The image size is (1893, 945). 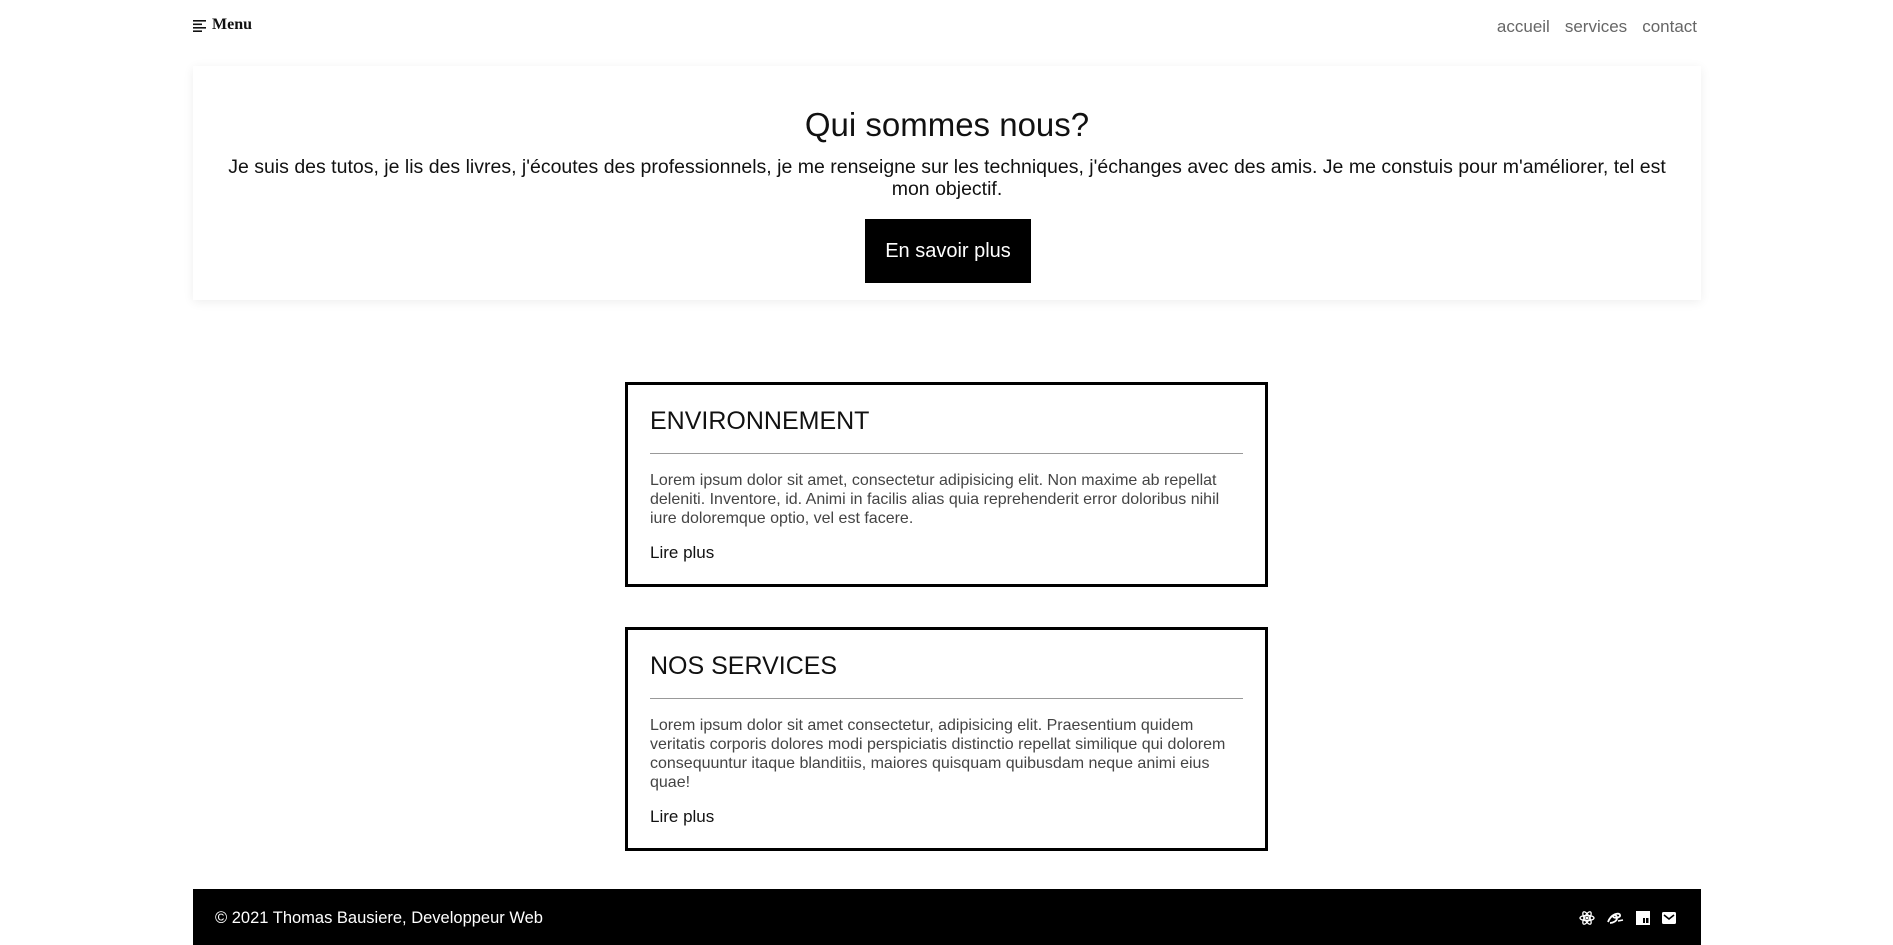 What do you see at coordinates (948, 251) in the screenshot?
I see `learn-more-button: En savoir plus` at bounding box center [948, 251].